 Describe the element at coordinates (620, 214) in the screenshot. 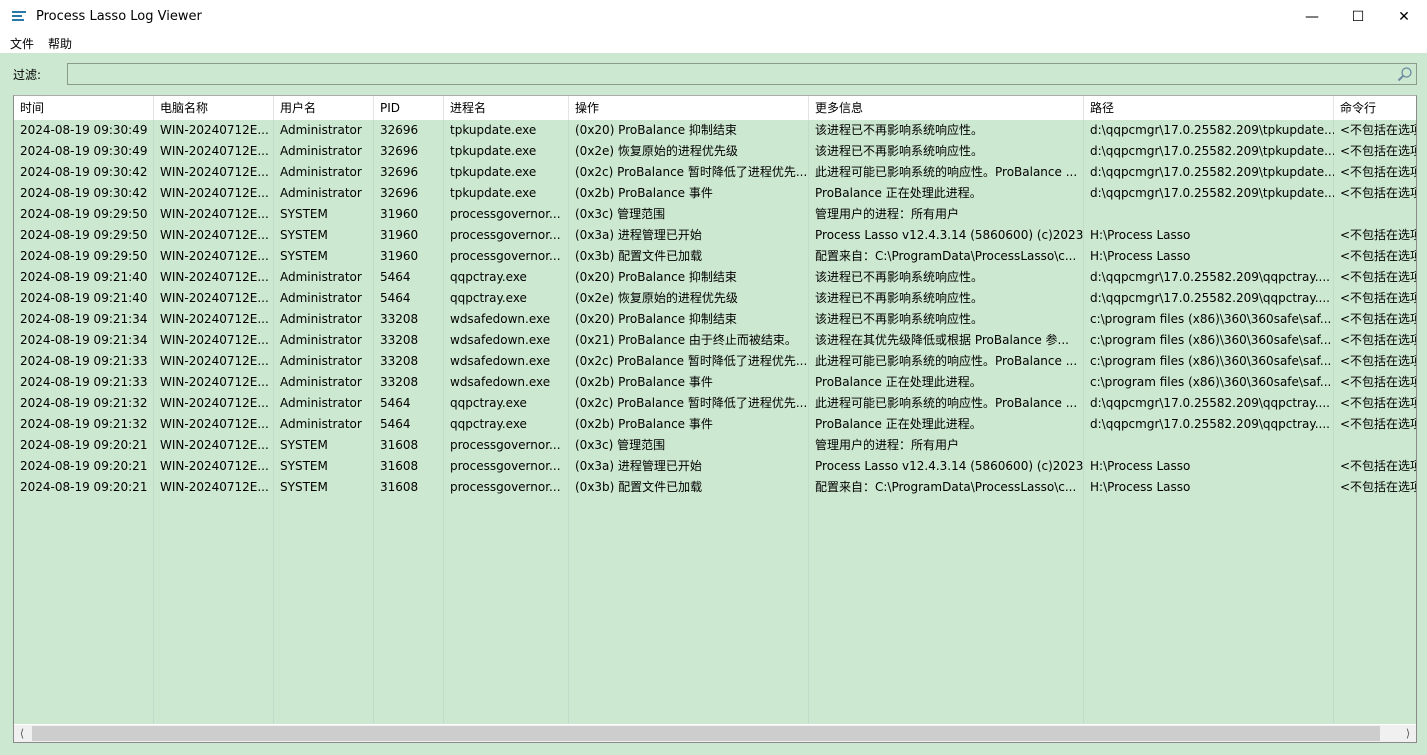

I see `cell-action: (0x3c) 管理范围` at that location.